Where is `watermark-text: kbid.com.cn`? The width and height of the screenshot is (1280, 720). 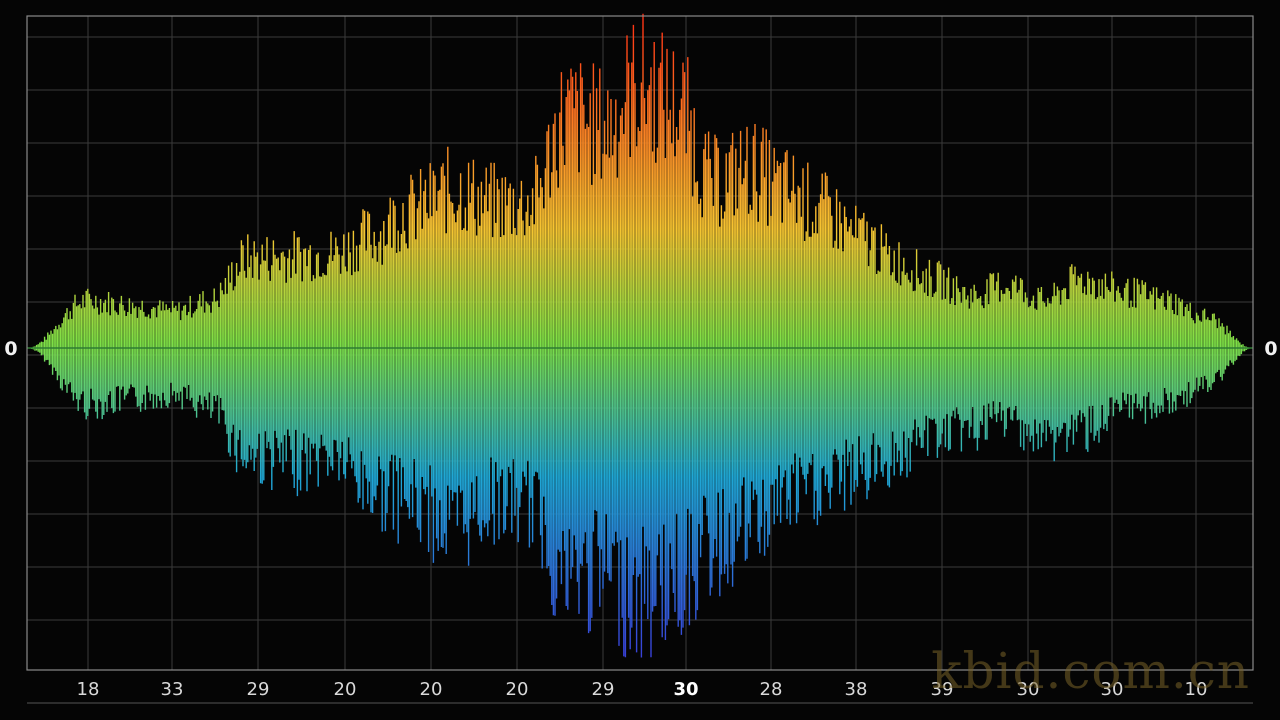 watermark-text: kbid.com.cn is located at coordinates (1090, 671).